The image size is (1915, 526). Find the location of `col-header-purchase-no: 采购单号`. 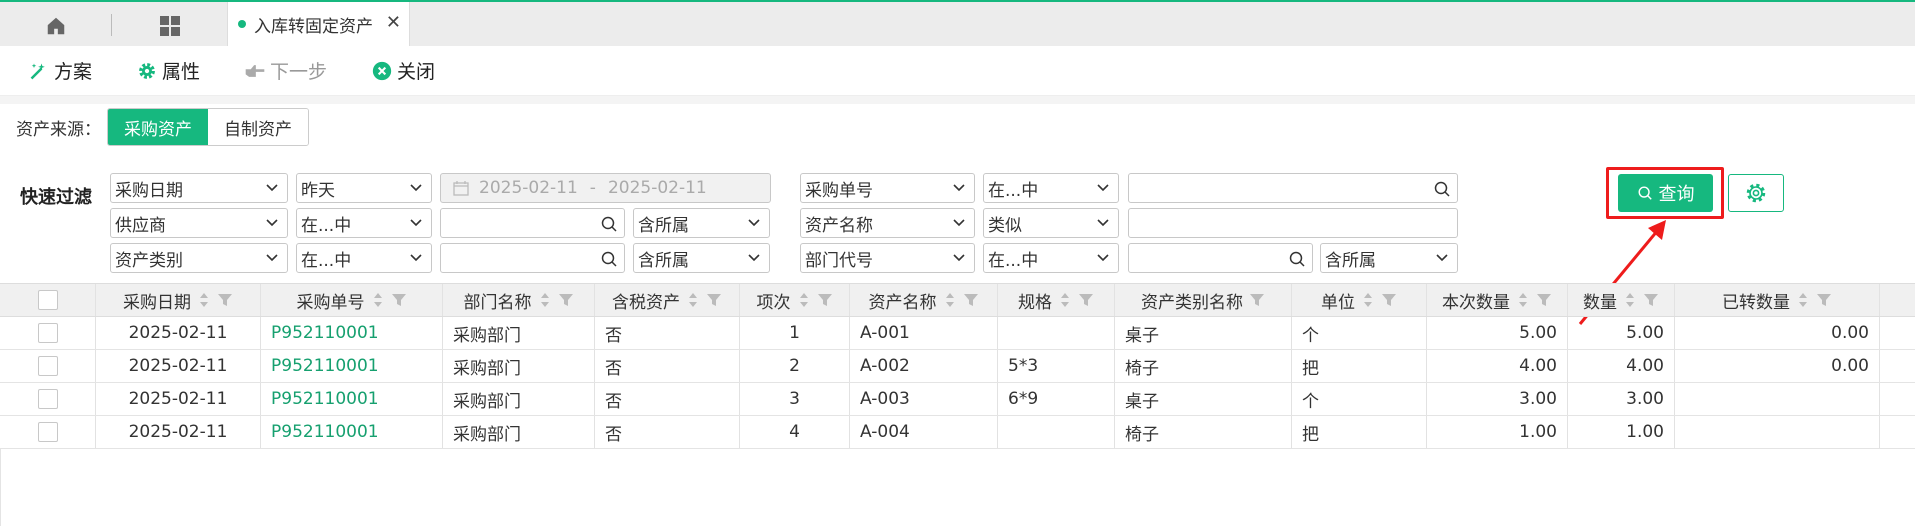

col-header-purchase-no: 采购单号 is located at coordinates (352, 300).